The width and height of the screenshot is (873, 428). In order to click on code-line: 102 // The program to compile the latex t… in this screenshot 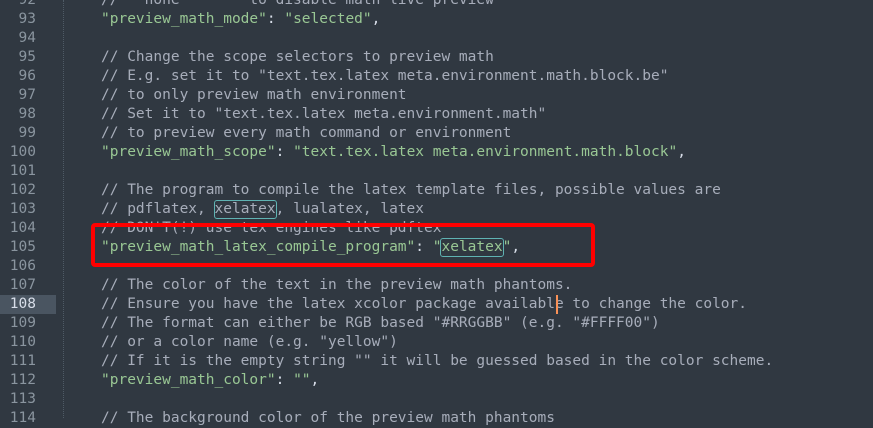, I will do `click(436, 190)`.